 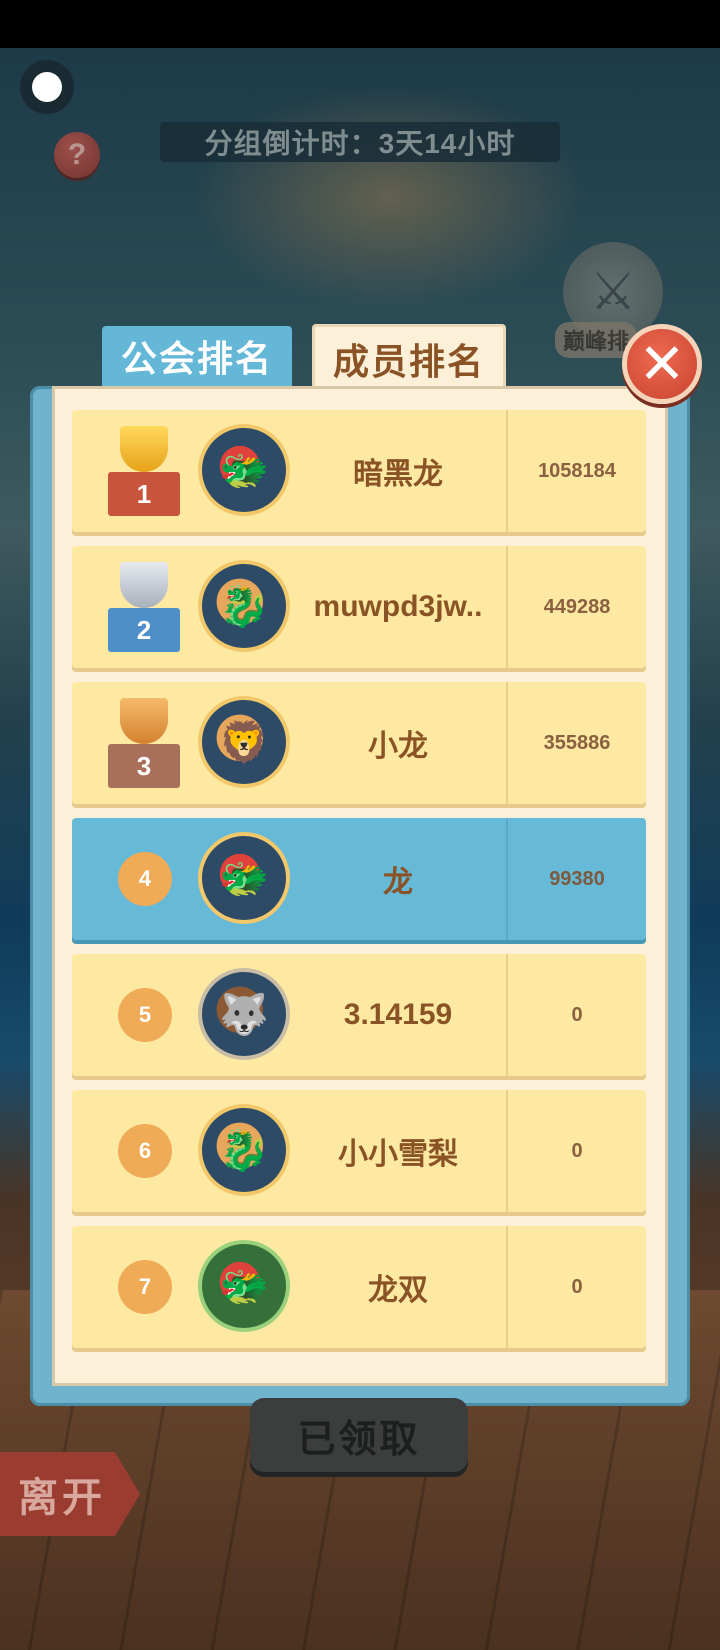 What do you see at coordinates (144, 743) in the screenshot?
I see `bronze-trophy-icon: 3` at bounding box center [144, 743].